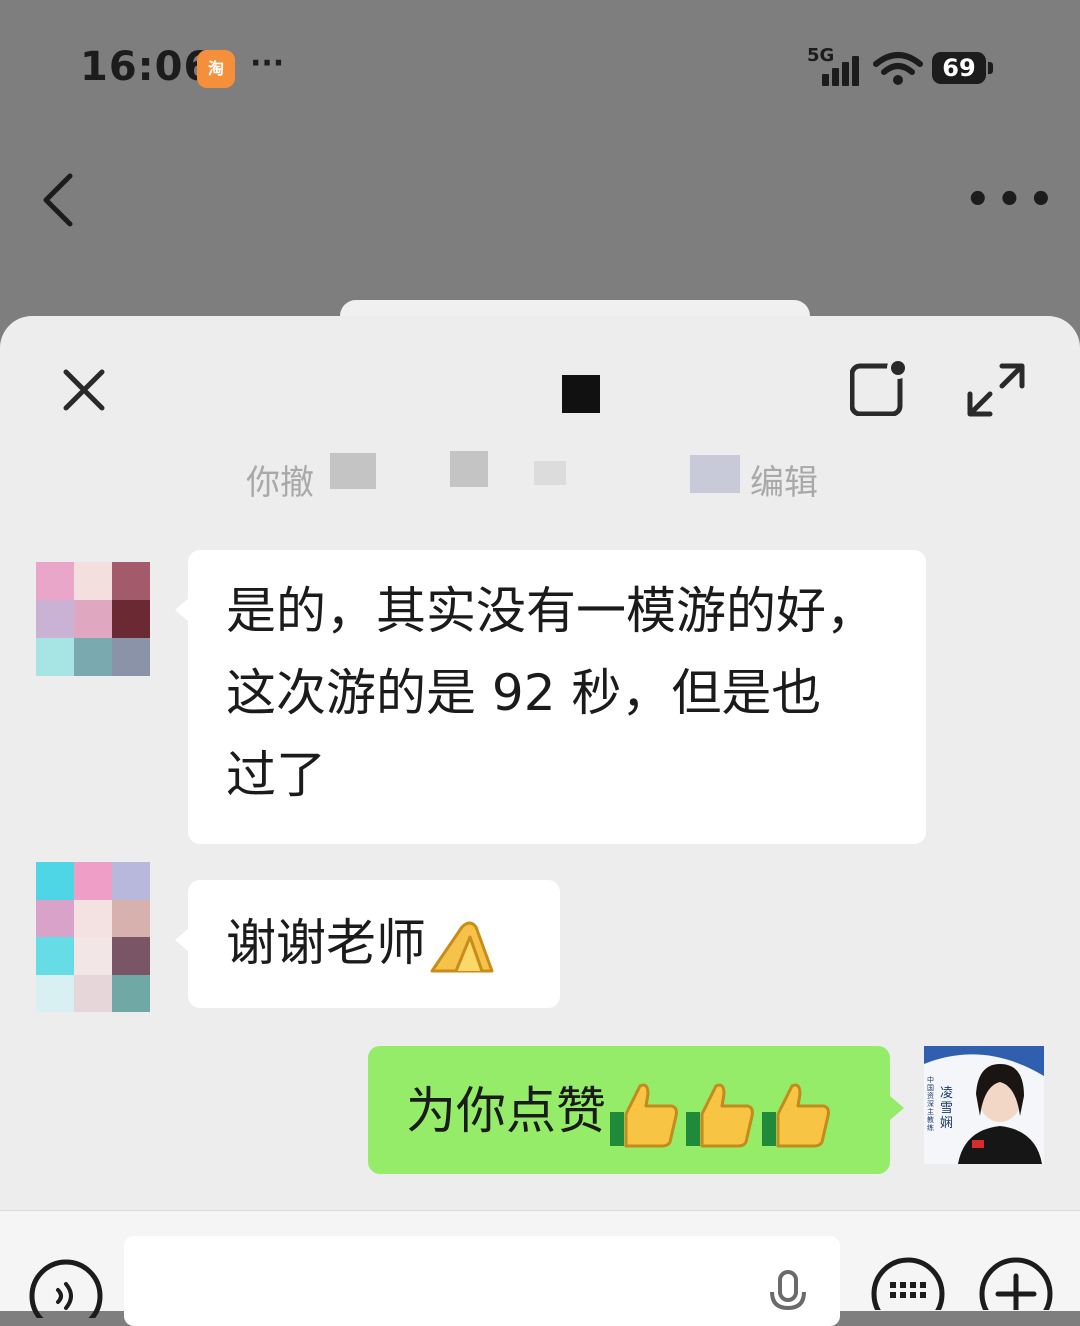 The height and width of the screenshot is (1326, 1080). I want to click on close-icon, so click(84, 390).